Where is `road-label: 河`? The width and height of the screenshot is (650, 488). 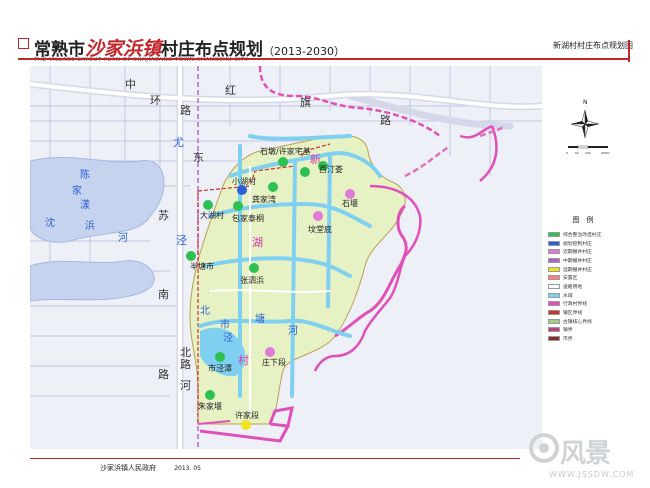 road-label: 河 is located at coordinates (185, 385).